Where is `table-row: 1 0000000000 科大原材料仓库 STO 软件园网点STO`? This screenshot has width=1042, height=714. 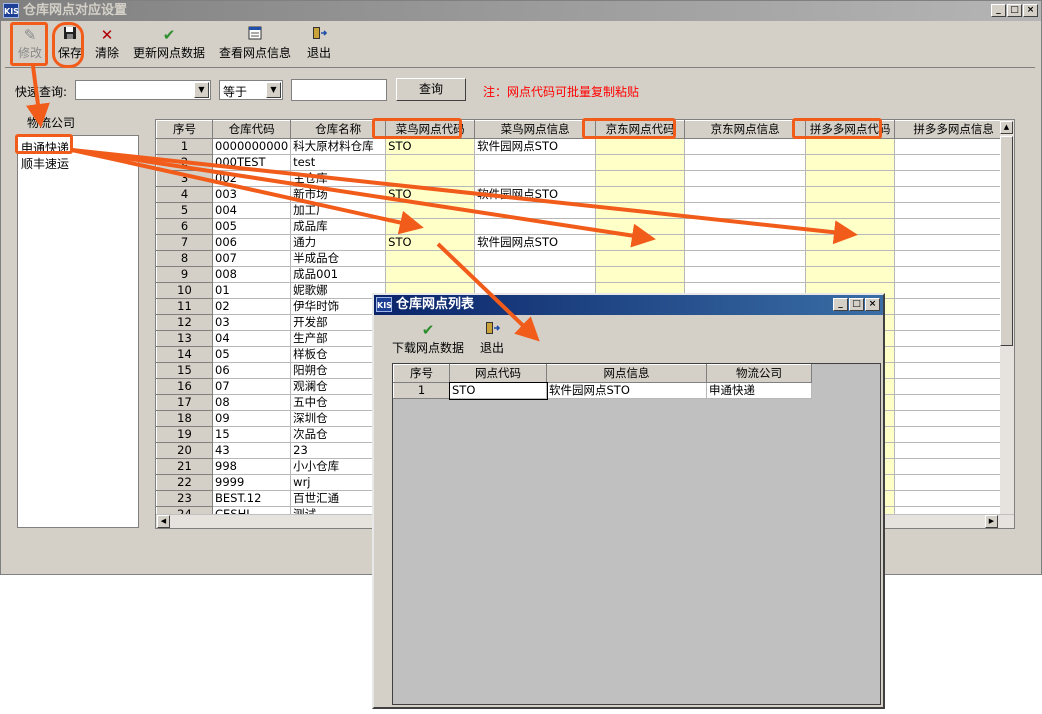
table-row: 1 0000000000 科大原材料仓库 STO 软件园网点STO is located at coordinates (585, 146).